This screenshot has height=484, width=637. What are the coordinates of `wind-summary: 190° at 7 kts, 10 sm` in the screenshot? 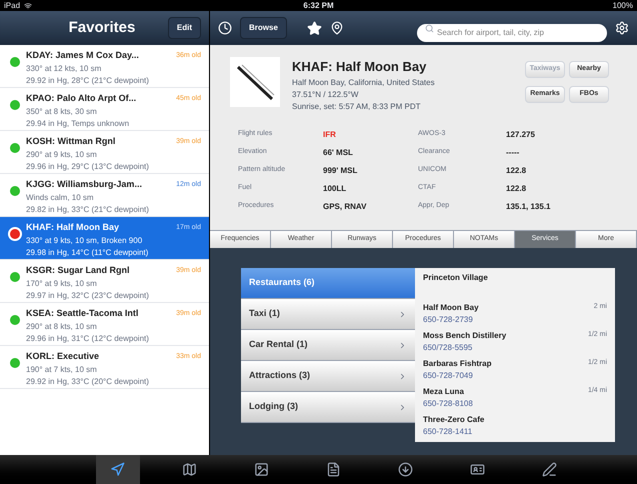 It's located at (62, 370).